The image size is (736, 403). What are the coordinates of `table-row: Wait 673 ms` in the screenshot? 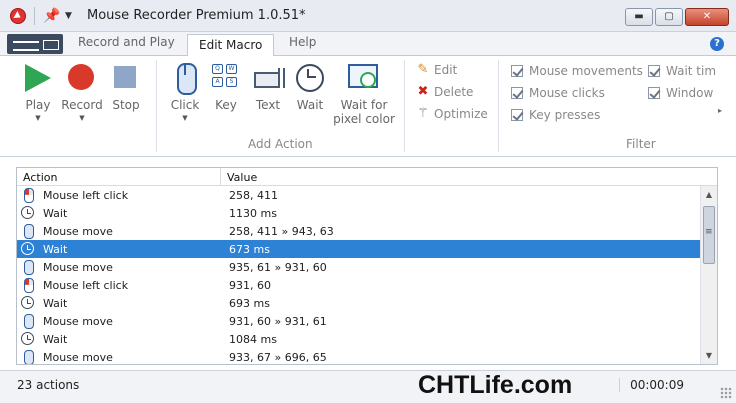 It's located at (367, 249).